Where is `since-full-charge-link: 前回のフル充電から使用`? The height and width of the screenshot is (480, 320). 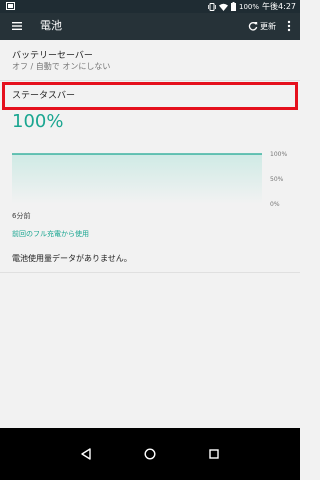 since-full-charge-link: 前回のフル充電から使用 is located at coordinates (50, 234).